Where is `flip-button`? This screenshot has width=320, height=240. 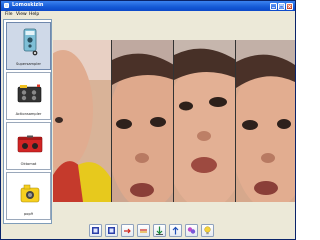
flip-button is located at coordinates (143, 230).